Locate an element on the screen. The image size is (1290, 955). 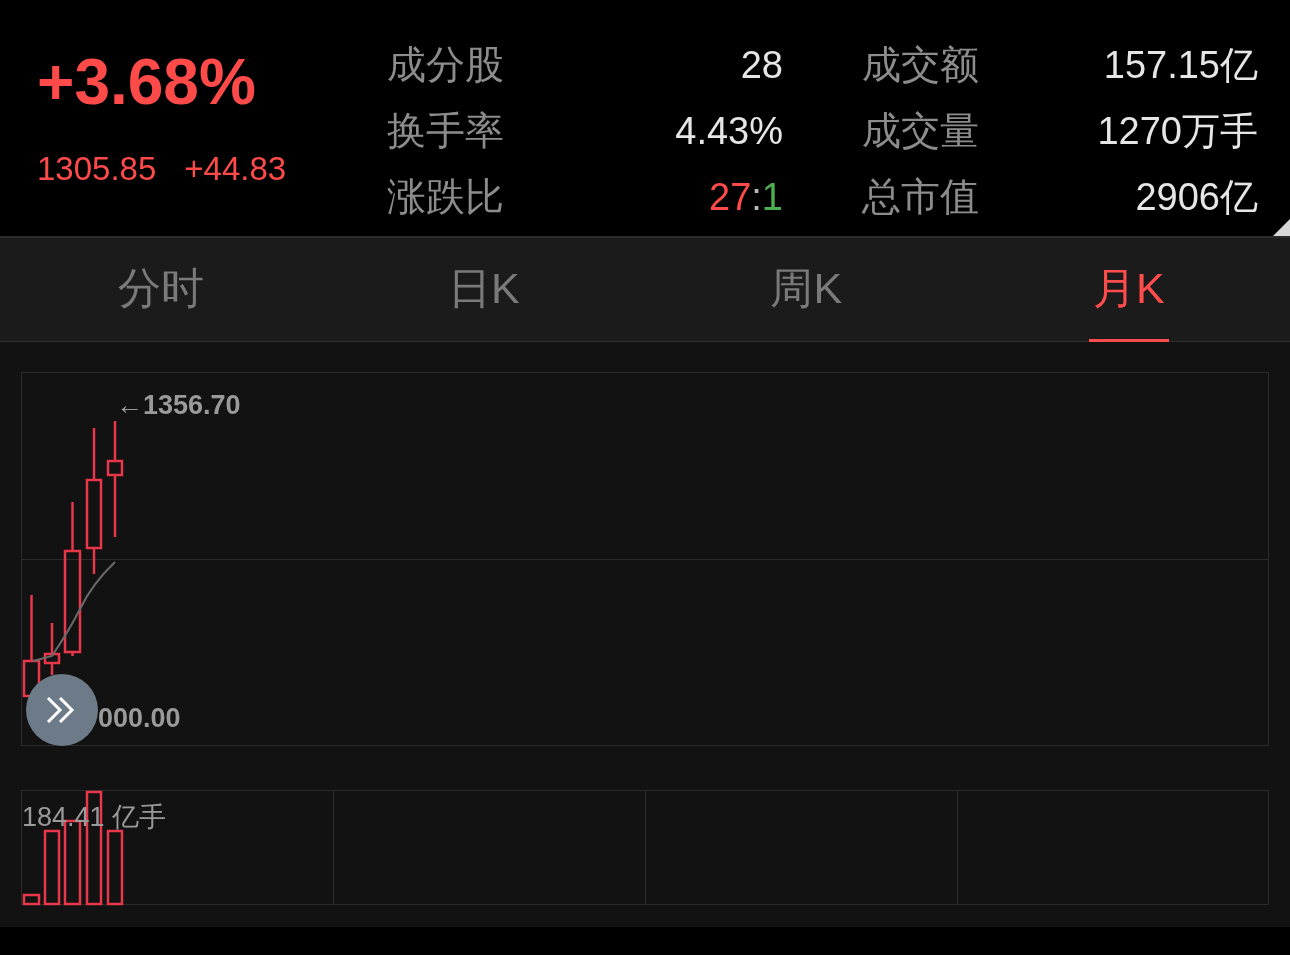
stat-label: 涨跌比 is located at coordinates (445, 197).